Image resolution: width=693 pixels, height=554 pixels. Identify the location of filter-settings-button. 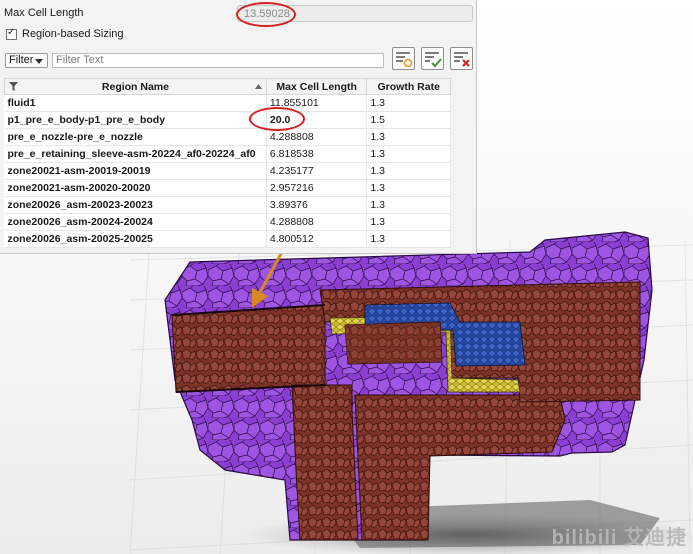
(403, 58).